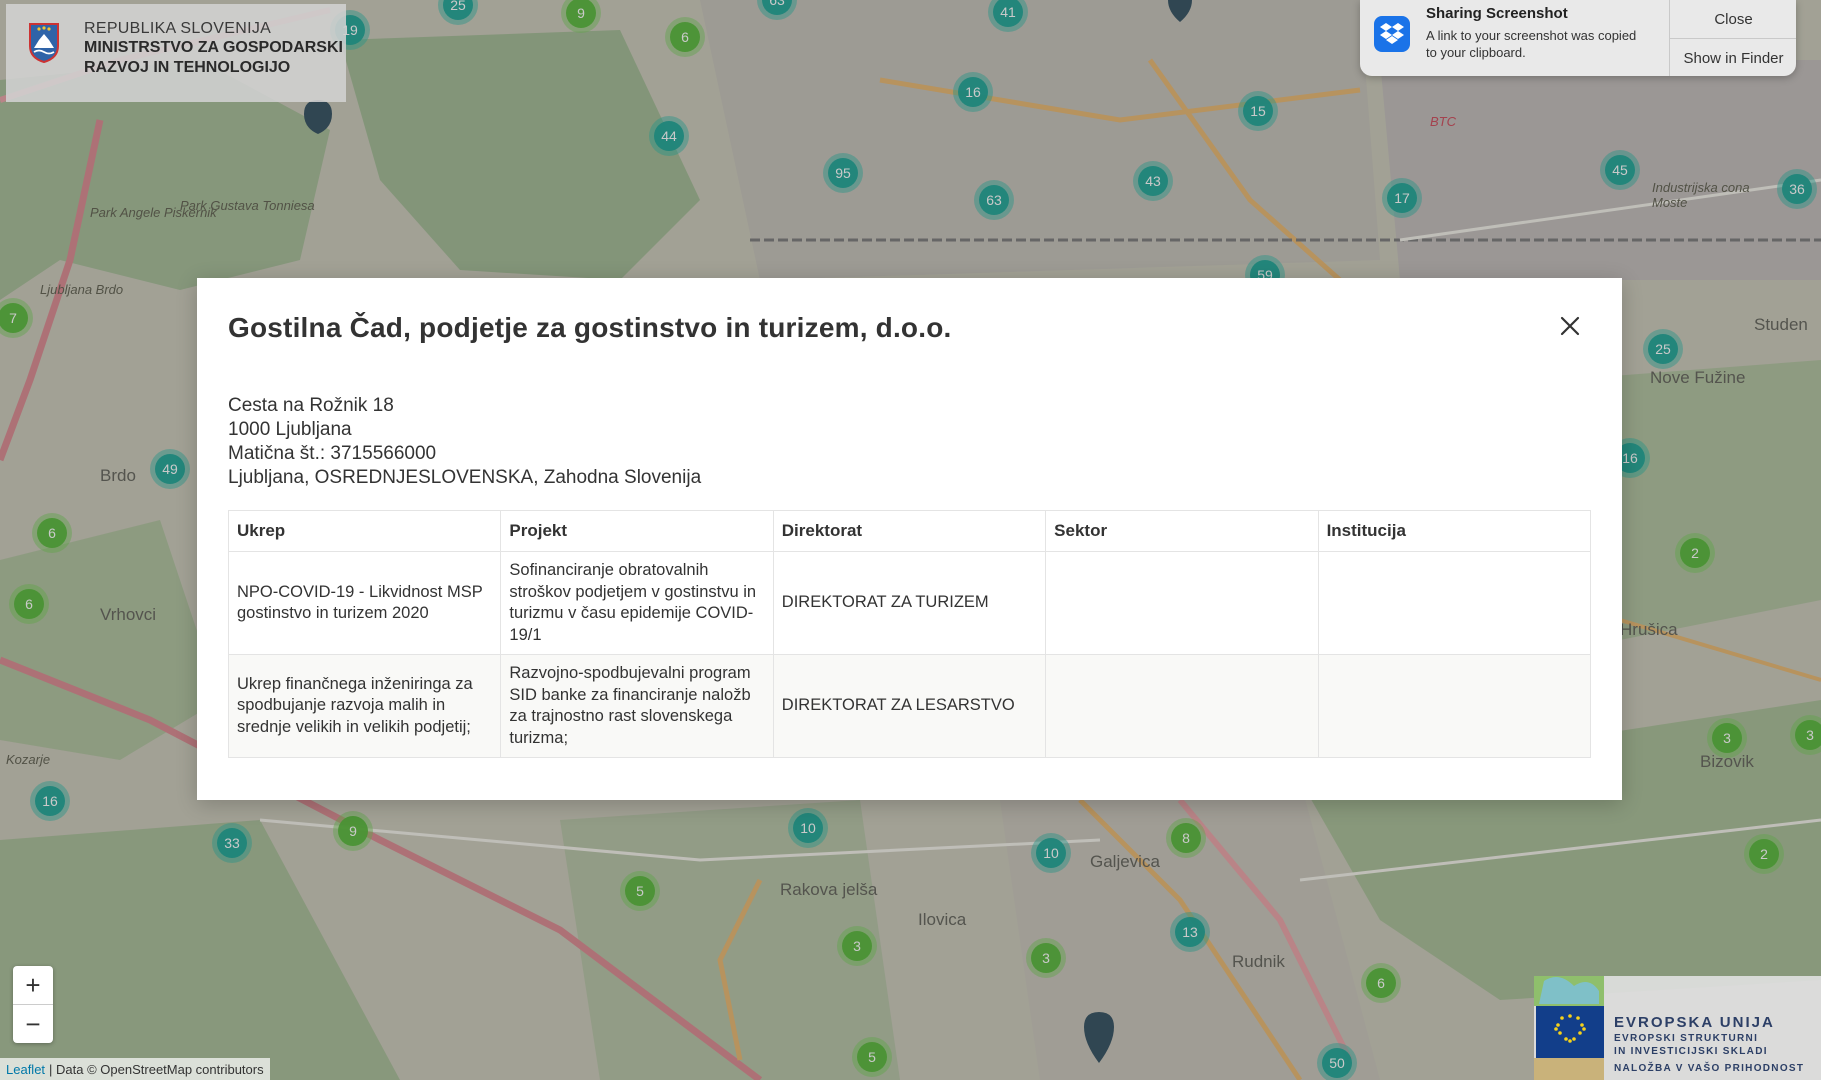 The image size is (1821, 1080). I want to click on notification-title: Sharing Screenshot, so click(1497, 13).